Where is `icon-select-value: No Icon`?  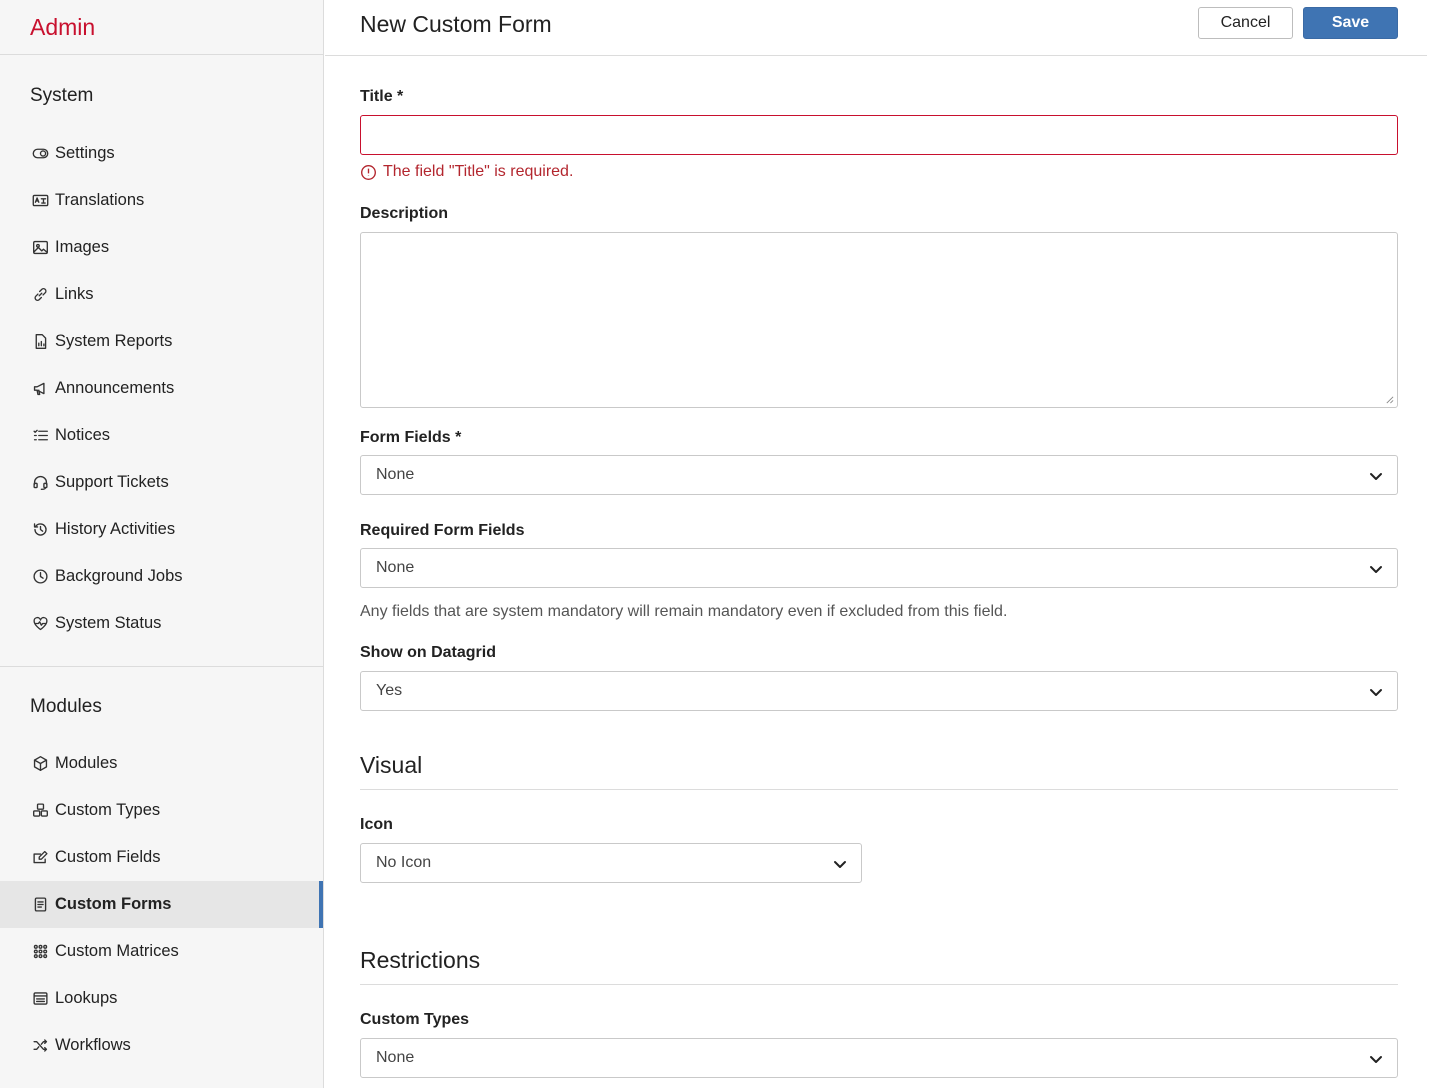 icon-select-value: No Icon is located at coordinates (404, 862).